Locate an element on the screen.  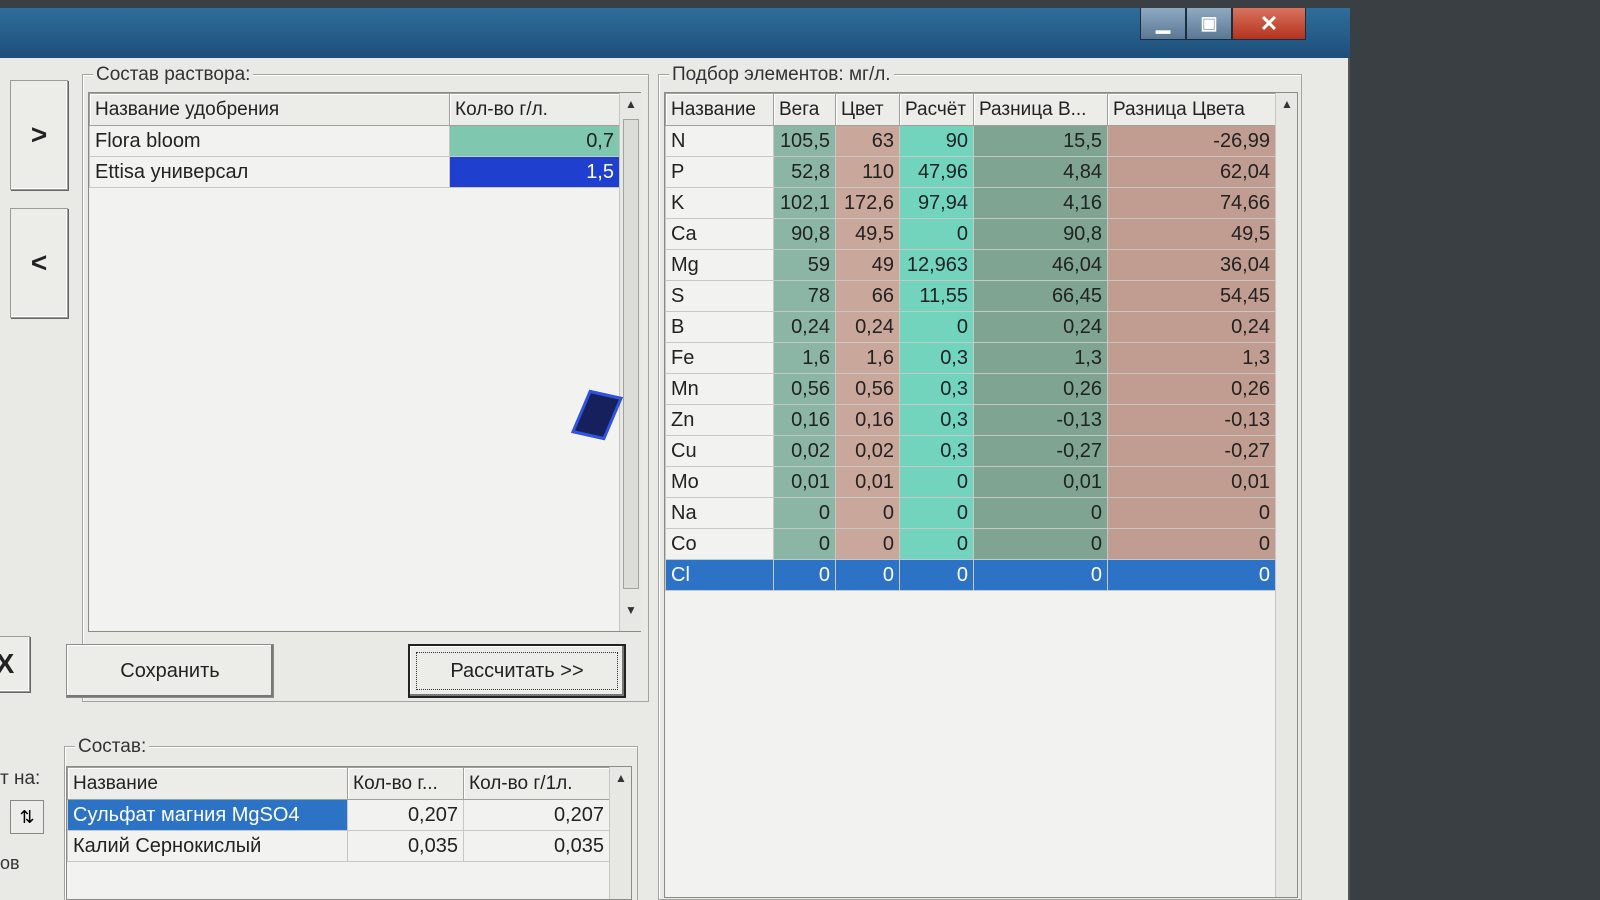
diff-color-value: 0,24 is located at coordinates (1191, 327).